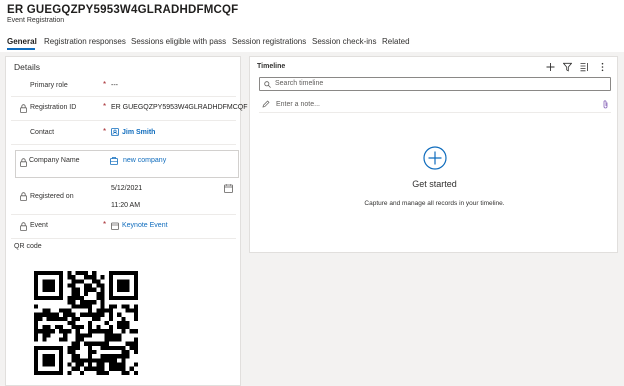  Describe the element at coordinates (123, 196) in the screenshot. I see `registered-on-row: Registered on 5/12/2021 11:20 AM` at that location.